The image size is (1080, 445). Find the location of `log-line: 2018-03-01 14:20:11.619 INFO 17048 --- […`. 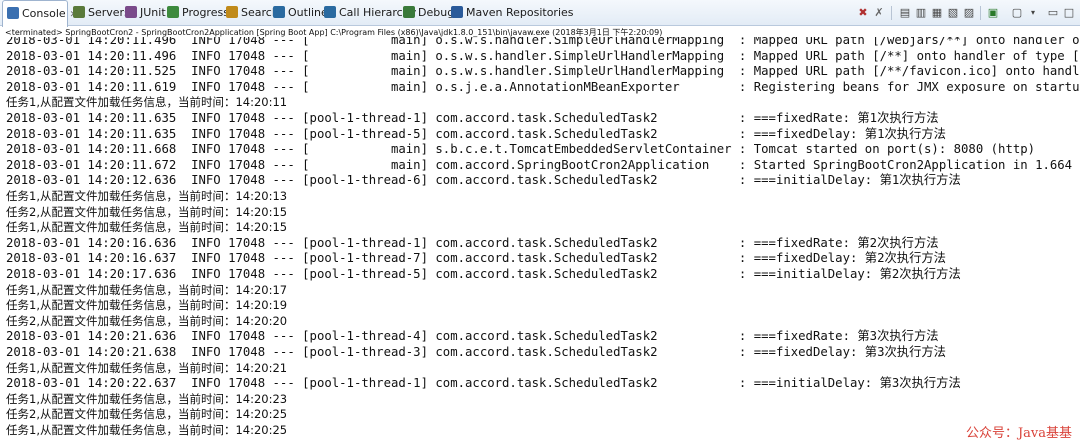

log-line: 2018-03-01 14:20:11.619 INFO 17048 --- [… is located at coordinates (543, 86).